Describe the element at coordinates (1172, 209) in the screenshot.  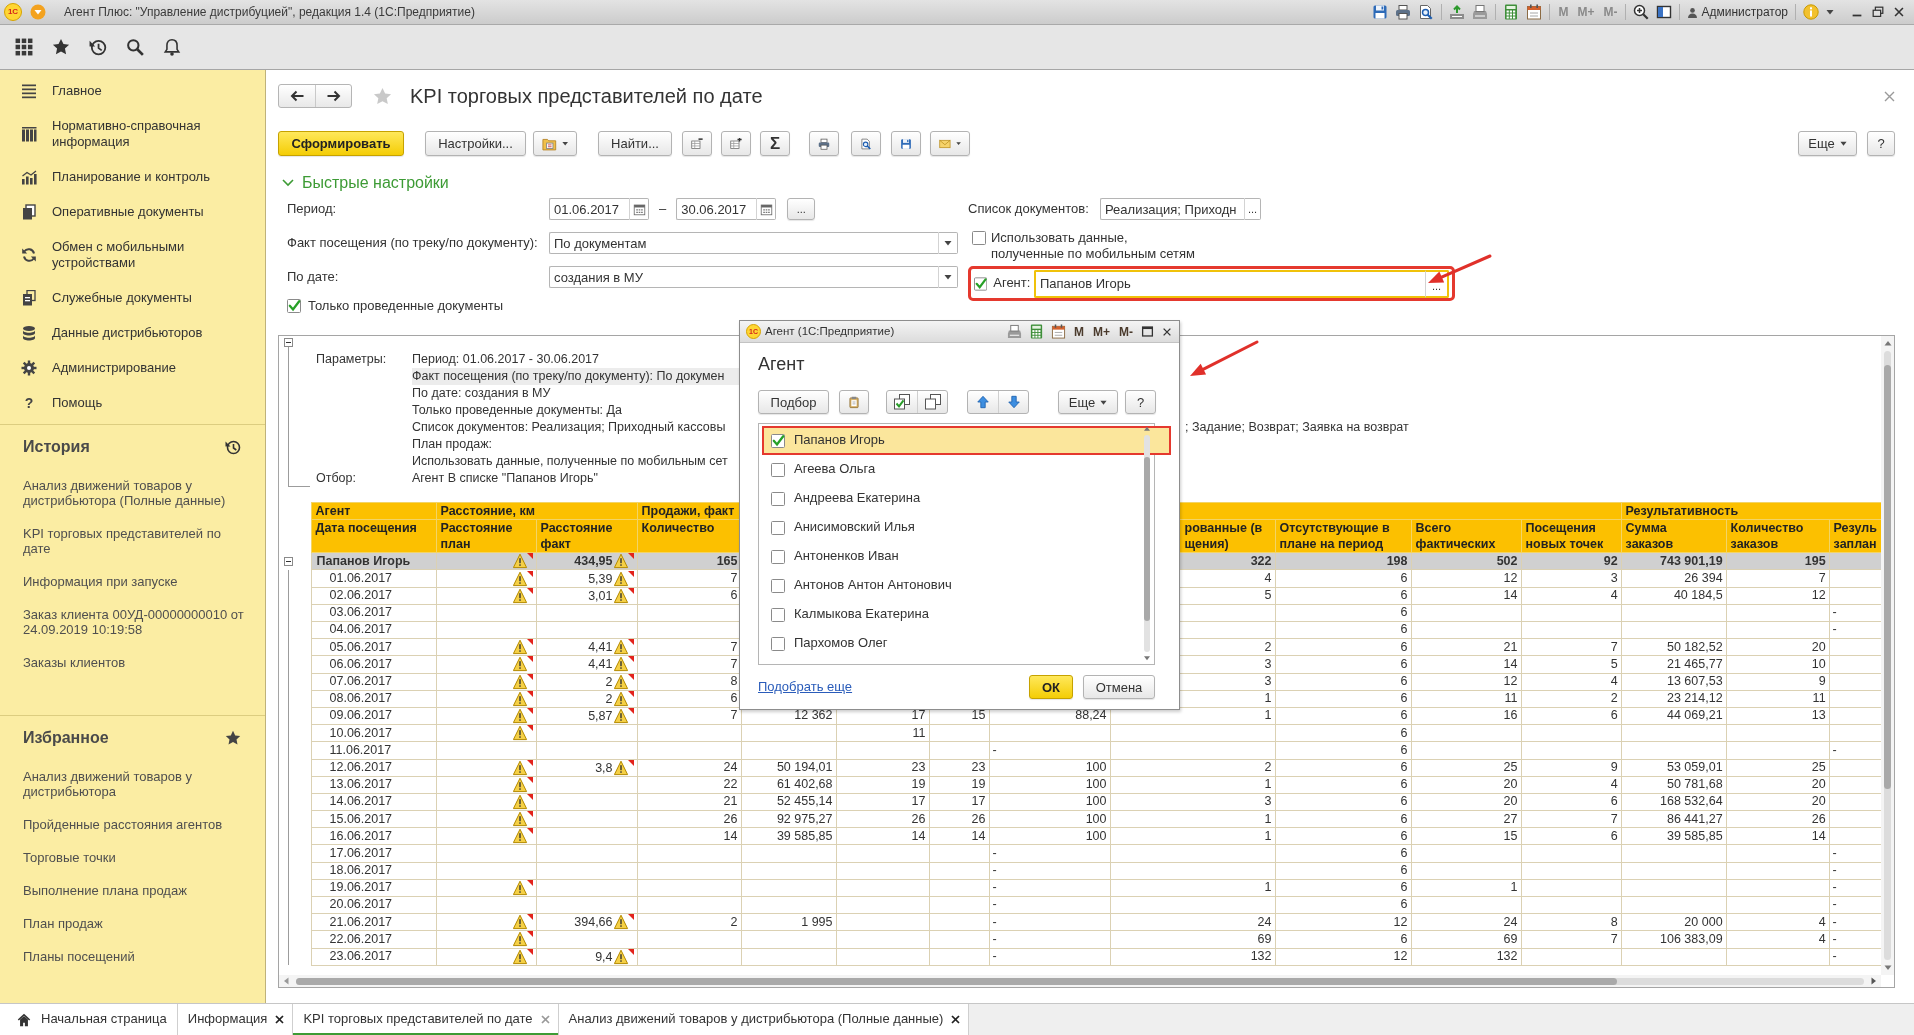
I see `documents-field: Реализация; Приходн` at that location.